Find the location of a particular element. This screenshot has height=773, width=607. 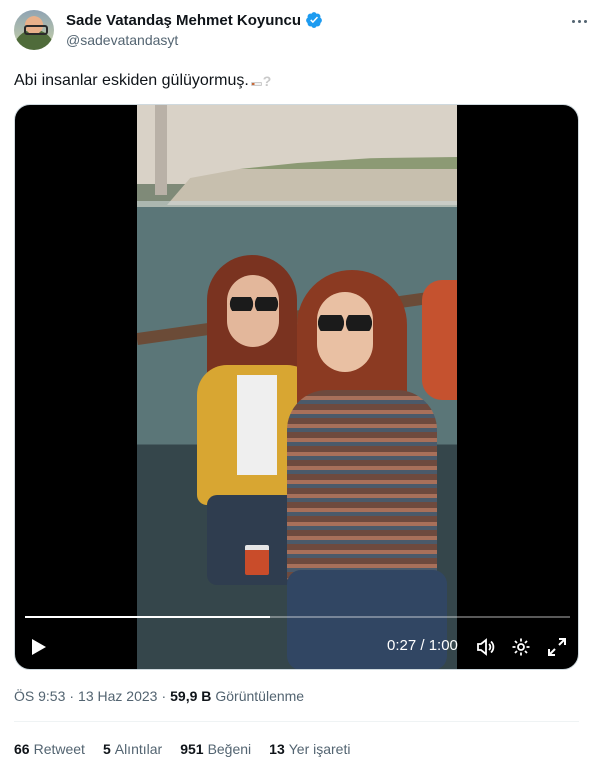

tweet-time: ÖS 9:53 is located at coordinates (39, 696).